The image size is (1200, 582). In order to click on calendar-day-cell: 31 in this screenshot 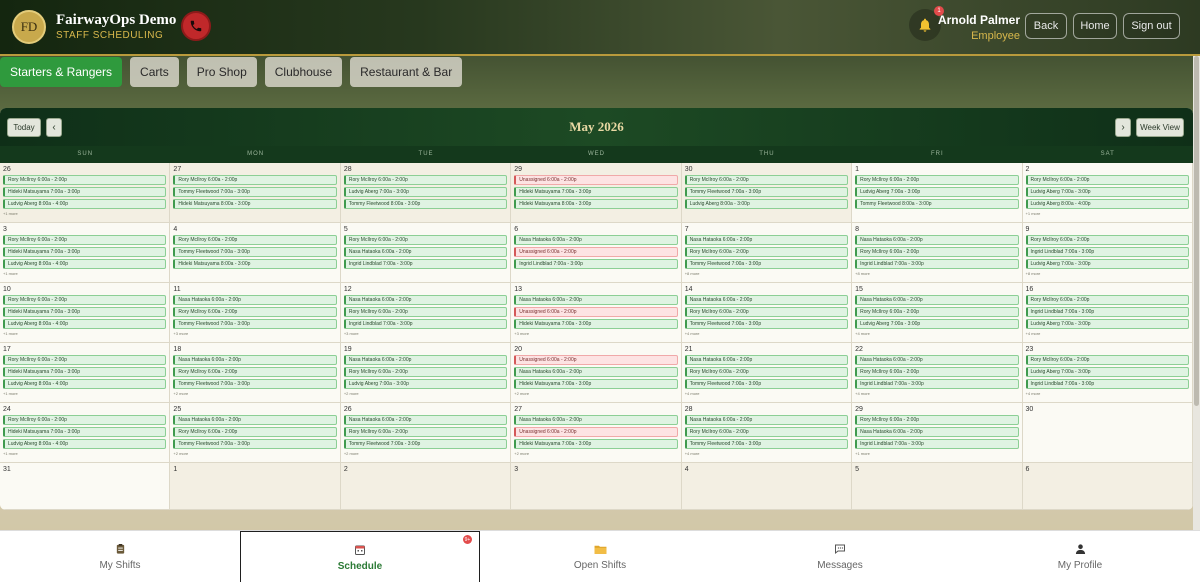, I will do `click(85, 486)`.